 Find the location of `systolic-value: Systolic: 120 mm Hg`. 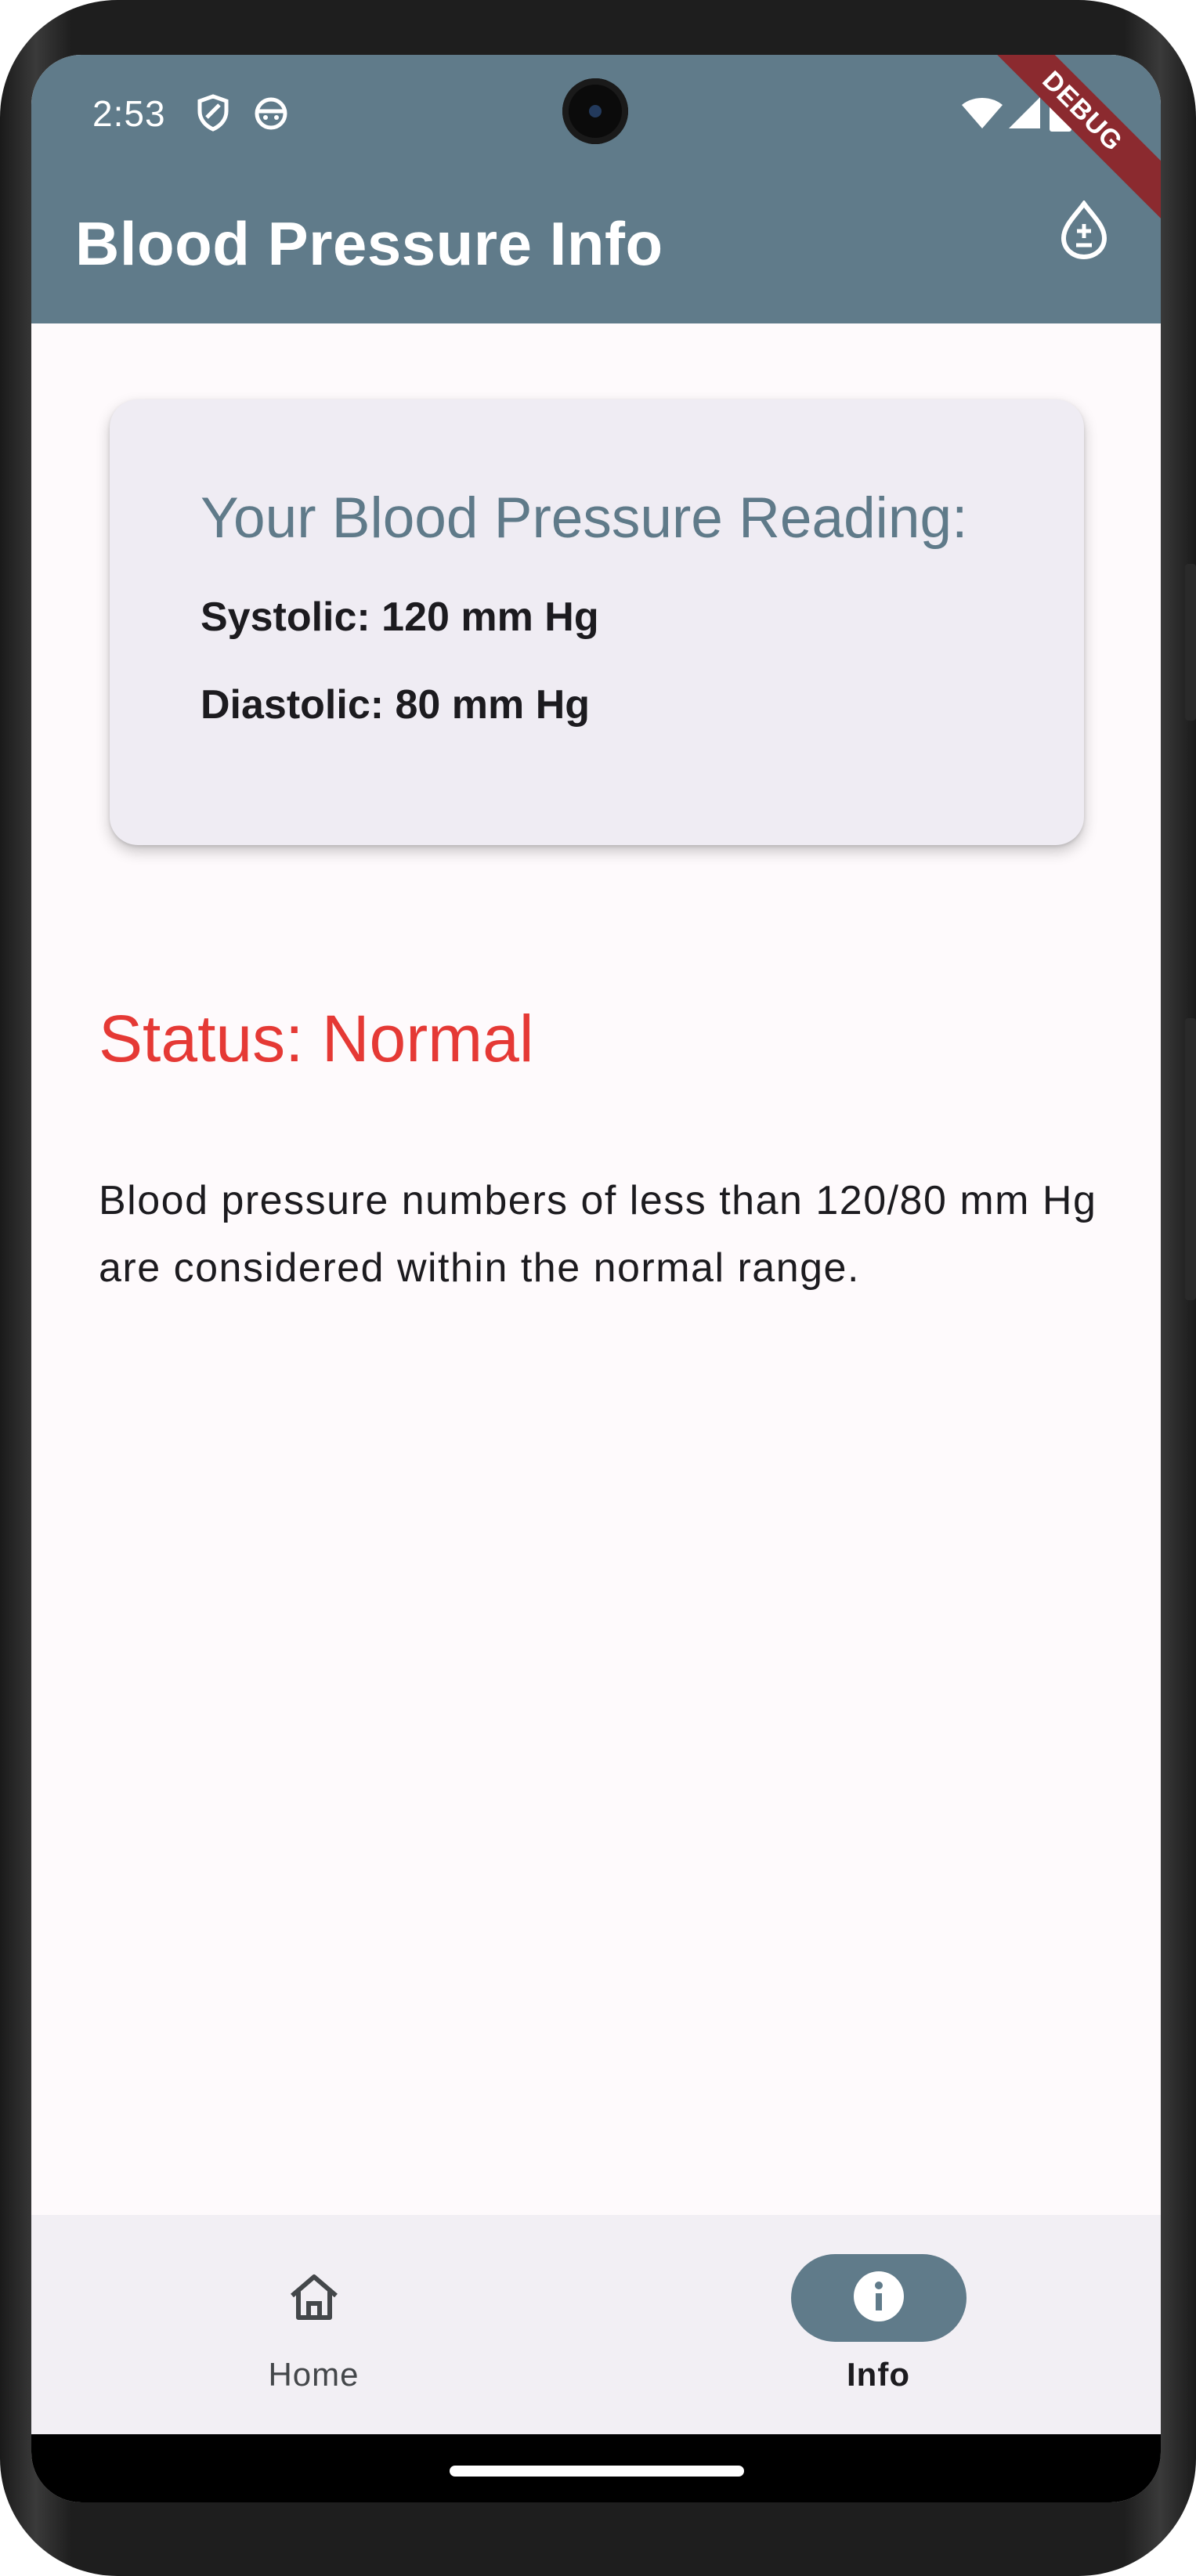

systolic-value: Systolic: 120 mm Hg is located at coordinates (400, 617).